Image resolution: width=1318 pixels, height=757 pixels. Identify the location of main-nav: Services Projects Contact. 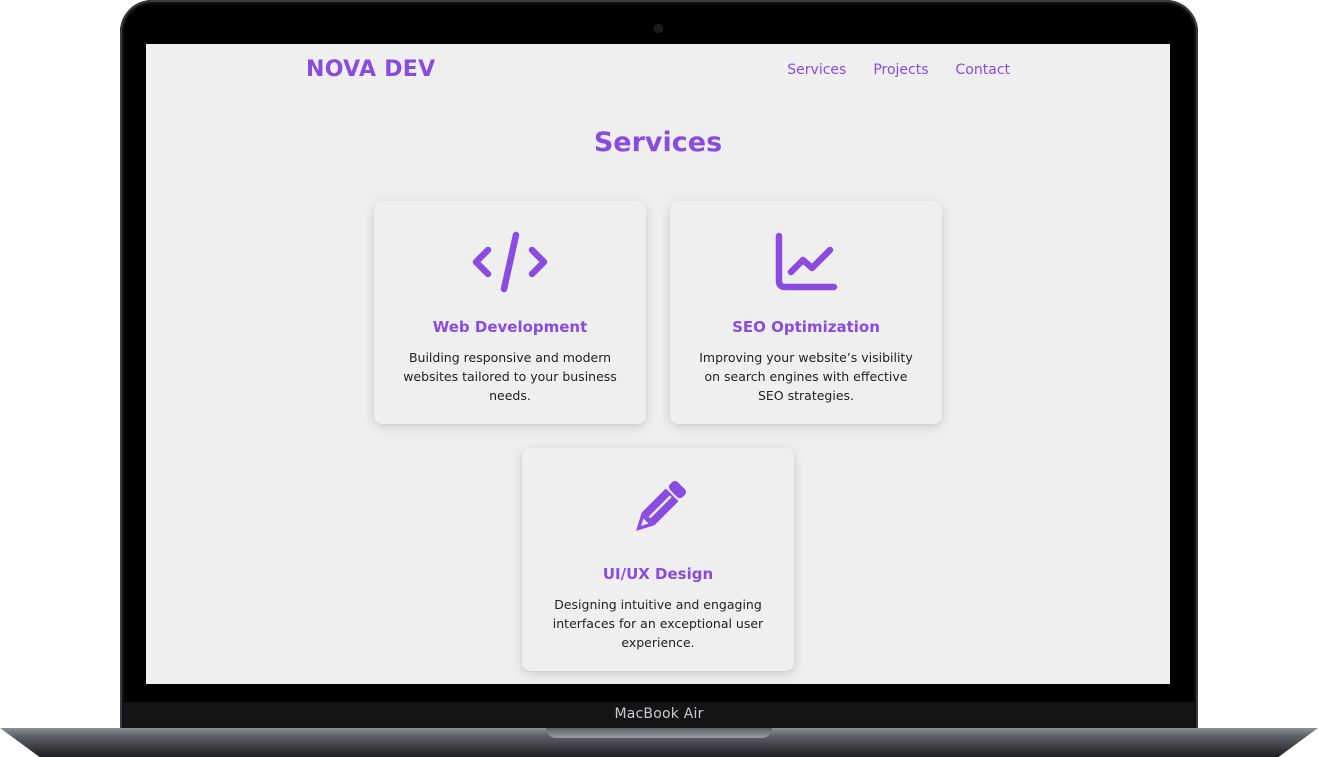
(898, 70).